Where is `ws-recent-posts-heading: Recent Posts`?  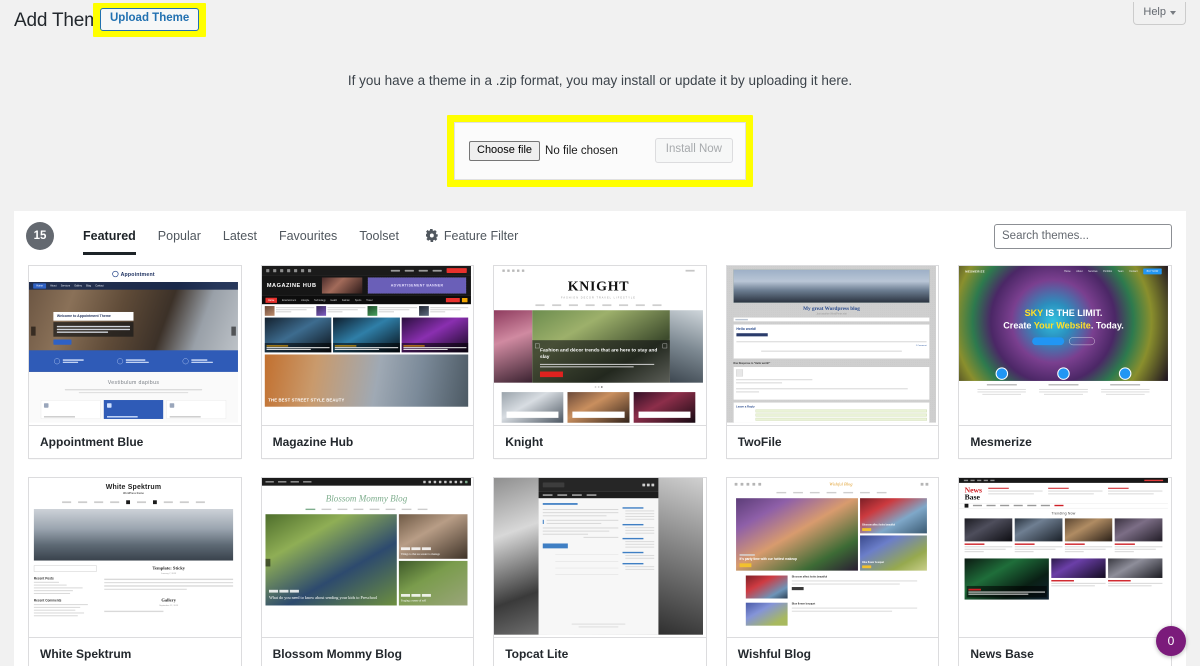 ws-recent-posts-heading: Recent Posts is located at coordinates (43, 578).